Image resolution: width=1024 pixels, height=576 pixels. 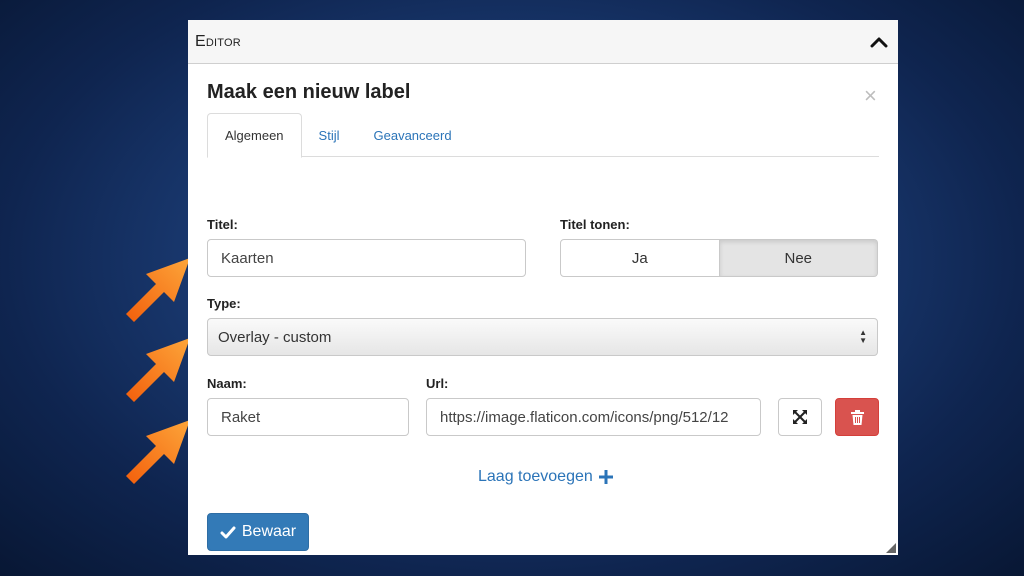 I want to click on add-layer-button: Laag toevoegen, so click(x=545, y=477).